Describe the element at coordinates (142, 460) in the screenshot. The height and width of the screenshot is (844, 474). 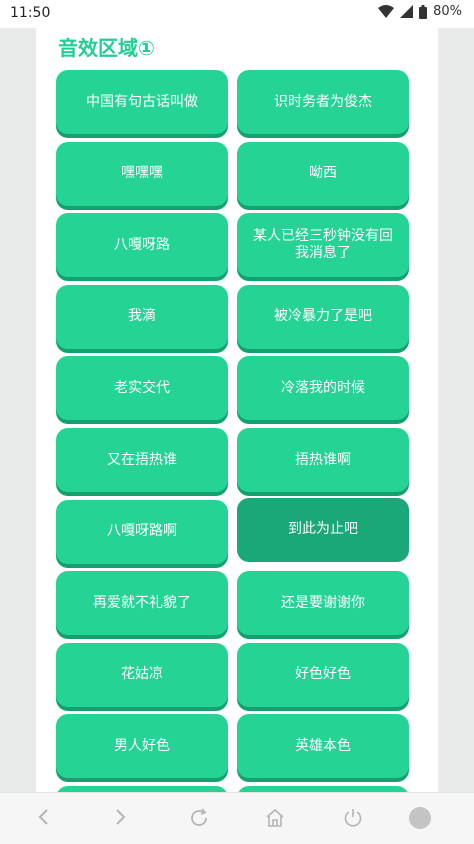
I see `sound-button: 又在捂热谁` at that location.